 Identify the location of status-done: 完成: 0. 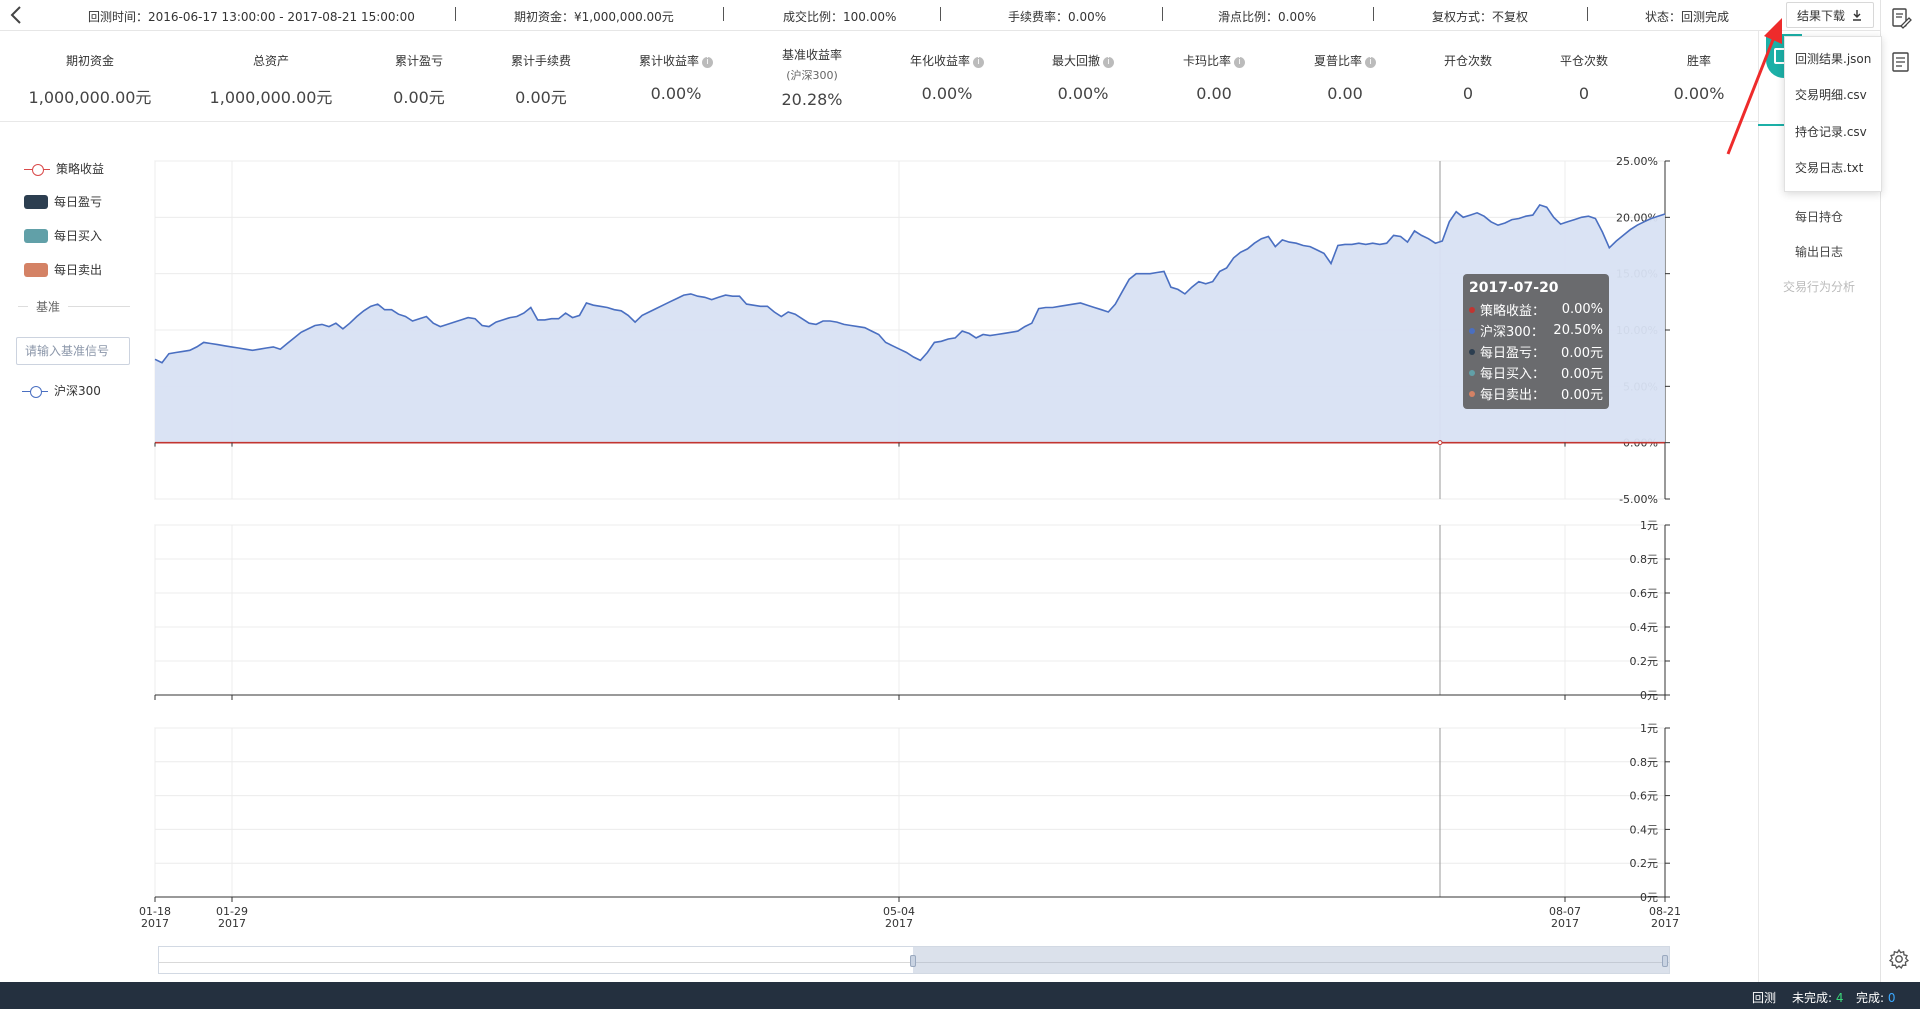
(1876, 997).